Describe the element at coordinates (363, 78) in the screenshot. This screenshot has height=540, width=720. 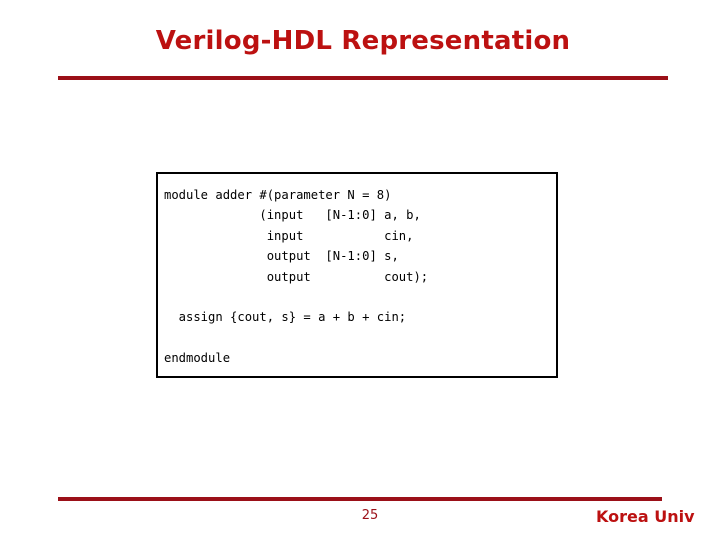
I see `title-divider` at that location.